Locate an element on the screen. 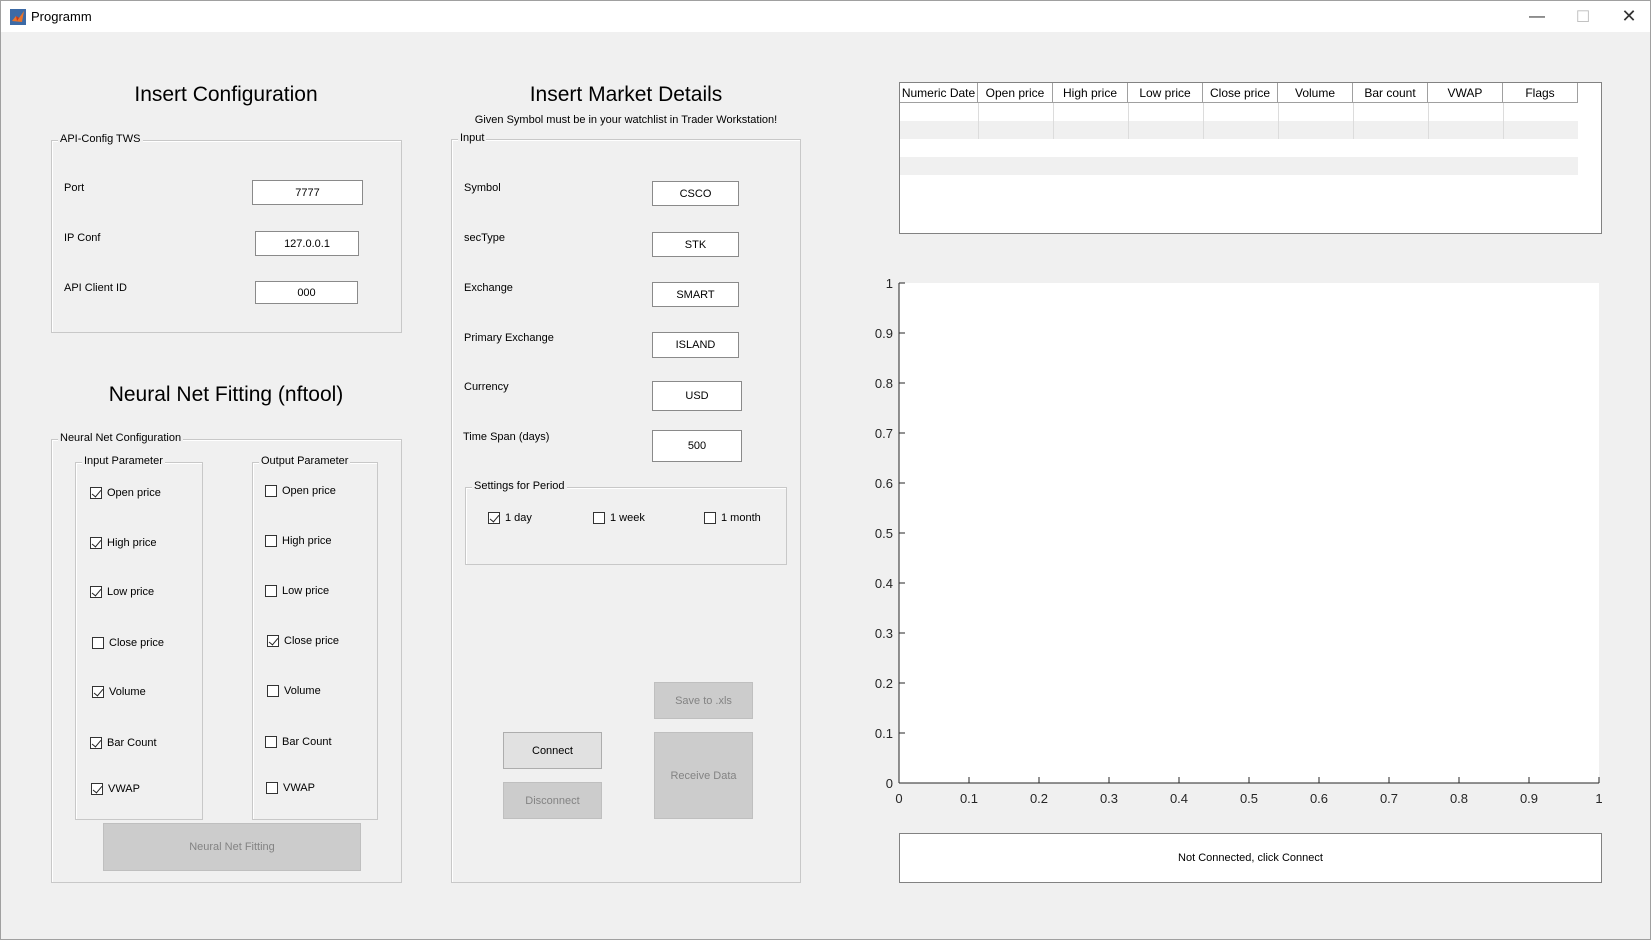 The width and height of the screenshot is (1651, 940). symbol-input: CSCO is located at coordinates (695, 193).